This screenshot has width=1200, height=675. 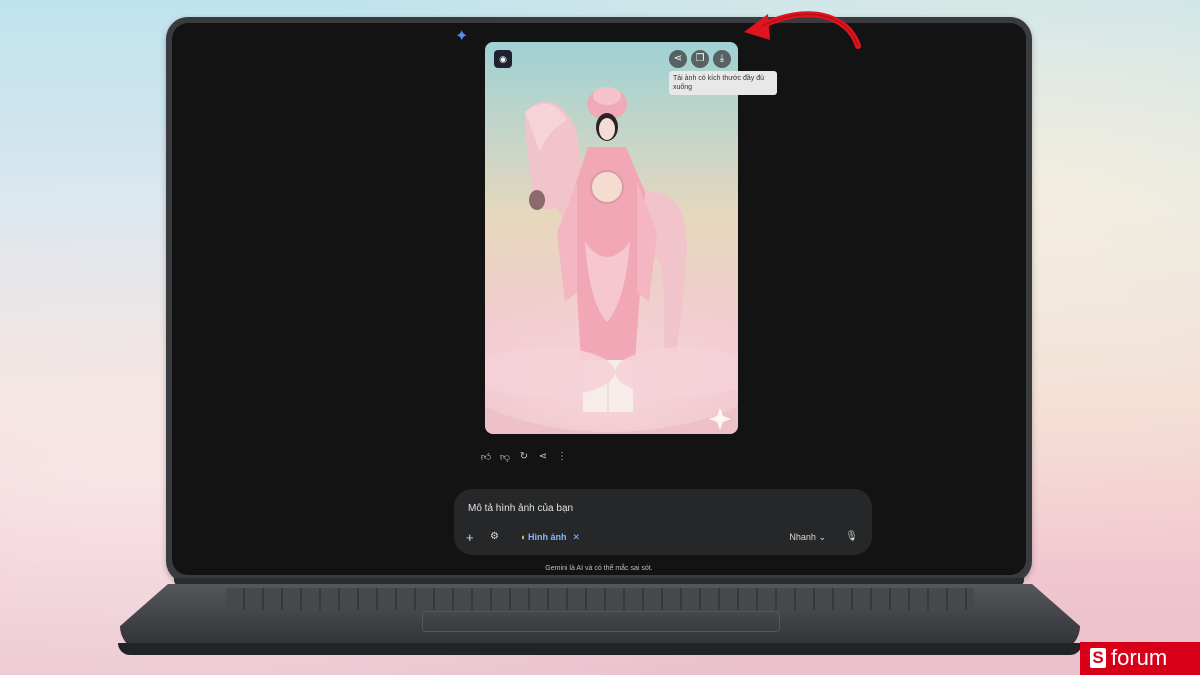 What do you see at coordinates (601, 621) in the screenshot?
I see `laptop-trackpad` at bounding box center [601, 621].